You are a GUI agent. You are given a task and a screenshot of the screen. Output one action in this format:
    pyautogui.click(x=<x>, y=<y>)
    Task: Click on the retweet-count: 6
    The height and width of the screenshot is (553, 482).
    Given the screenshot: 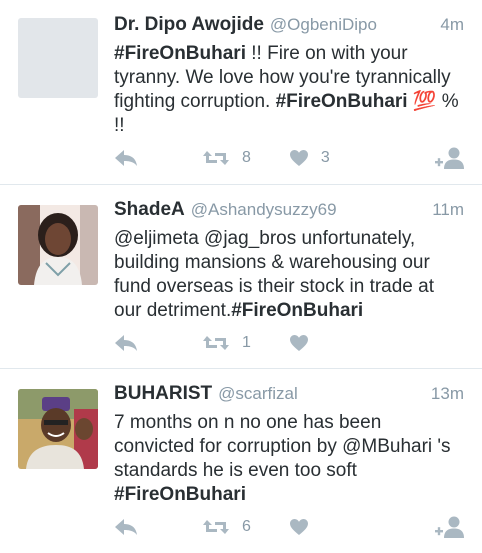 What is the action you would take?
    pyautogui.click(x=246, y=526)
    